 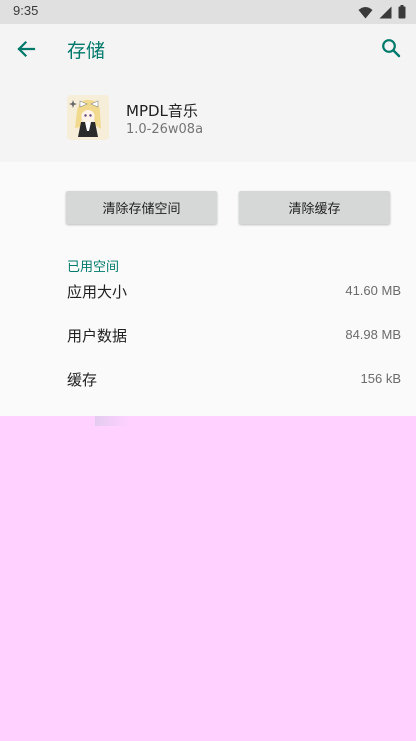 What do you see at coordinates (141, 207) in the screenshot?
I see `clear-storage-button: 清除存储空间` at bounding box center [141, 207].